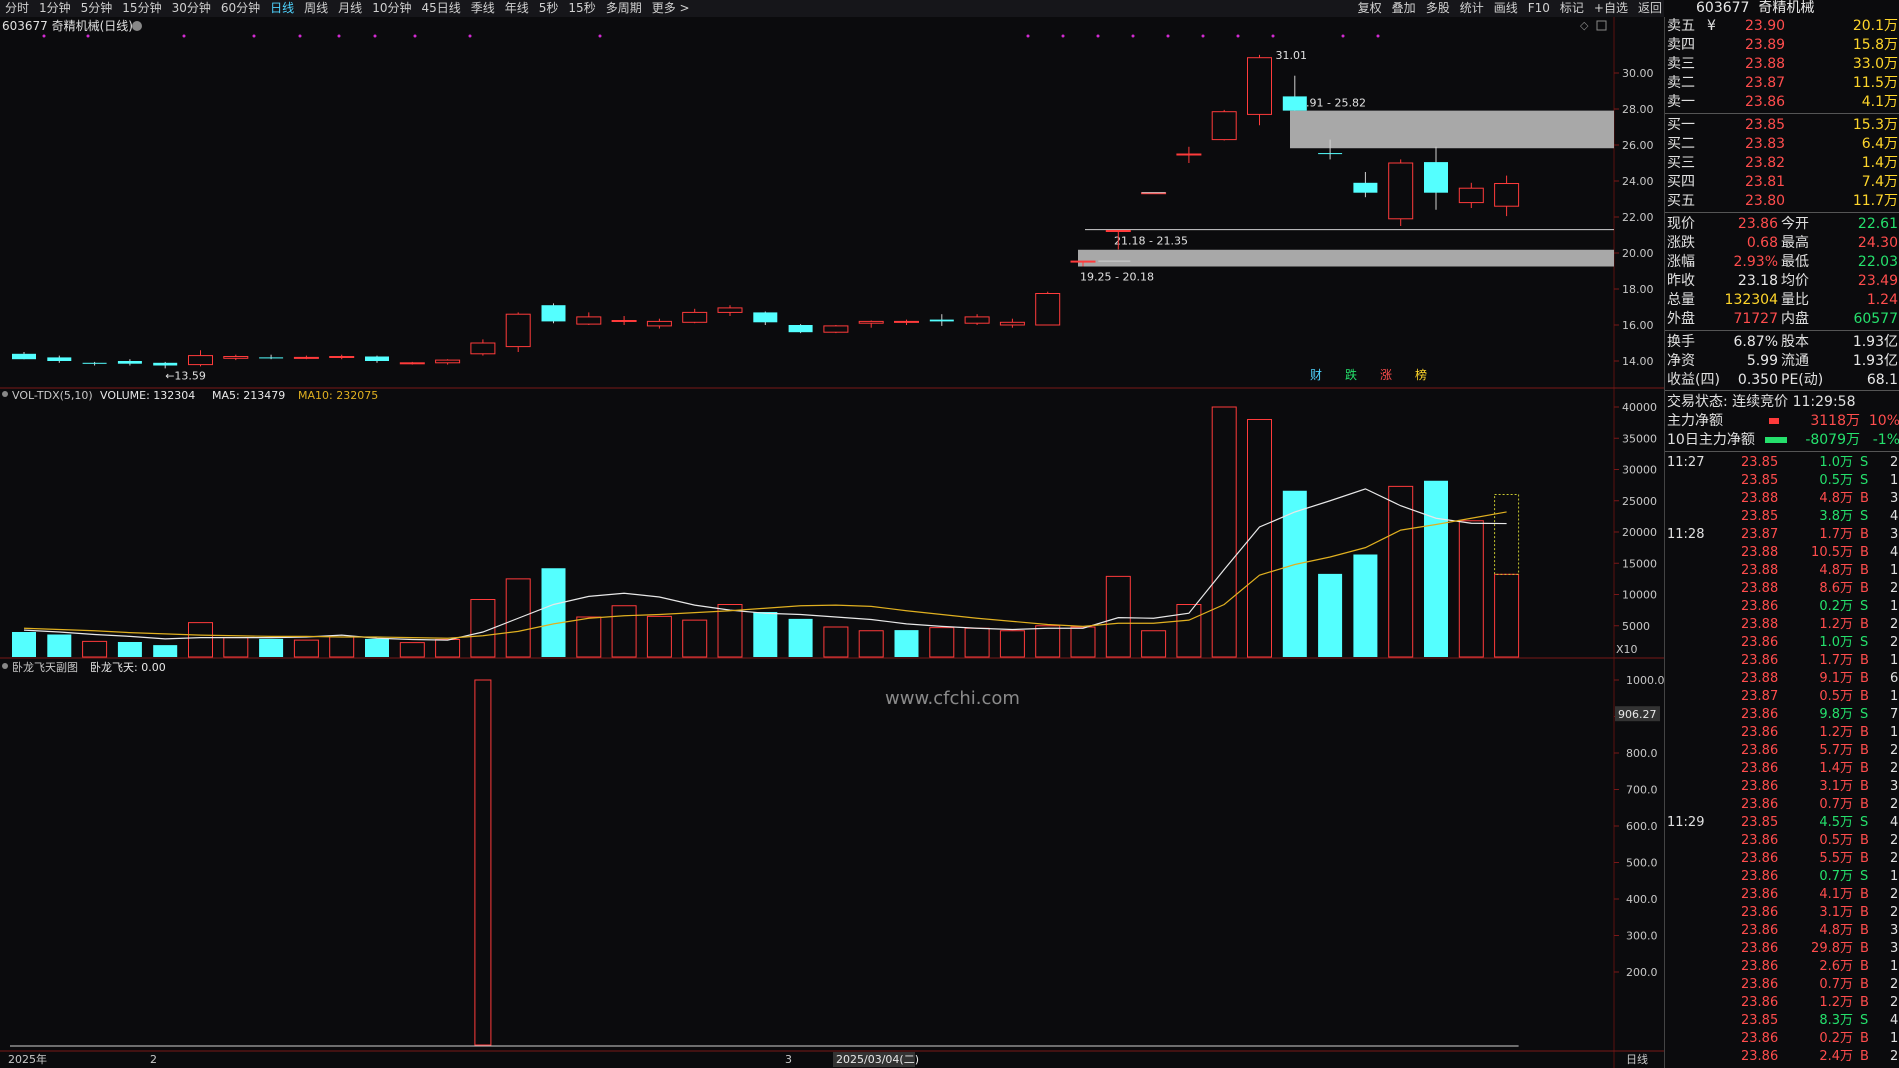 The width and height of the screenshot is (1899, 1068). What do you see at coordinates (1836, 1038) in the screenshot?
I see `tick-volume: 0.2万` at bounding box center [1836, 1038].